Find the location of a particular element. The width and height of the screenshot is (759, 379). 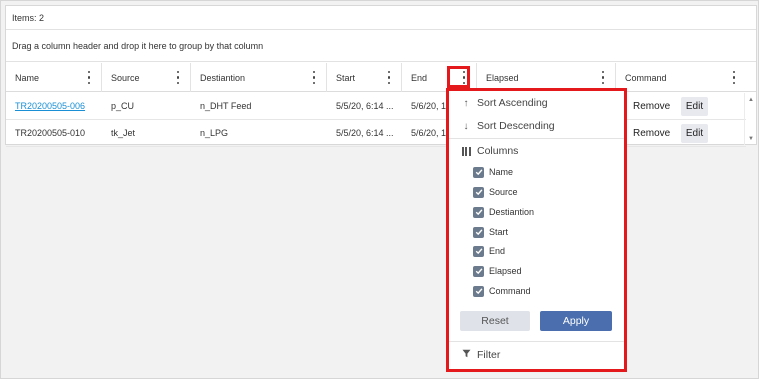

sort-descending-label: Sort Descending is located at coordinates (516, 126).